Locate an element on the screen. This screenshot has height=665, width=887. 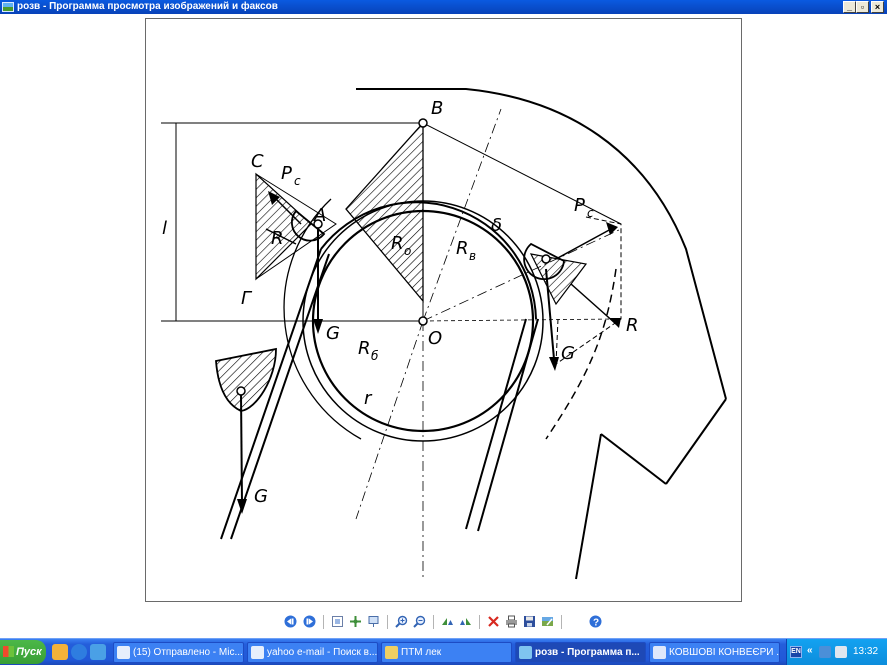
word-icon is located at coordinates (659, 652).